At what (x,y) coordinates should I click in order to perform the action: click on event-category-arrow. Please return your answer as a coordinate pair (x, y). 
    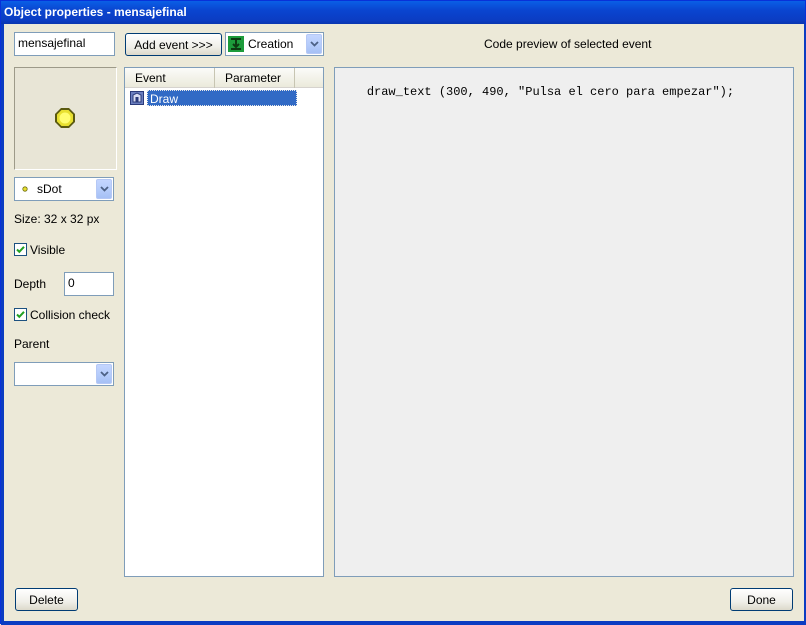
    Looking at the image, I should click on (314, 44).